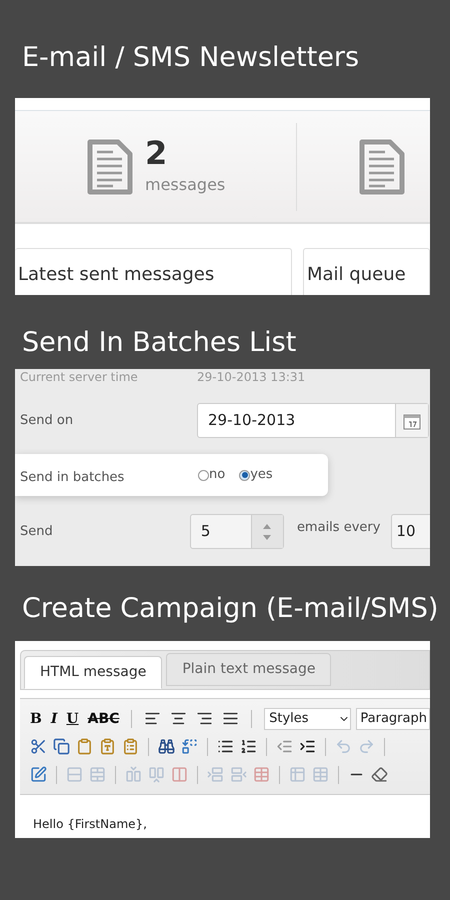 This screenshot has width=450, height=900. I want to click on align-left-icon, so click(153, 718).